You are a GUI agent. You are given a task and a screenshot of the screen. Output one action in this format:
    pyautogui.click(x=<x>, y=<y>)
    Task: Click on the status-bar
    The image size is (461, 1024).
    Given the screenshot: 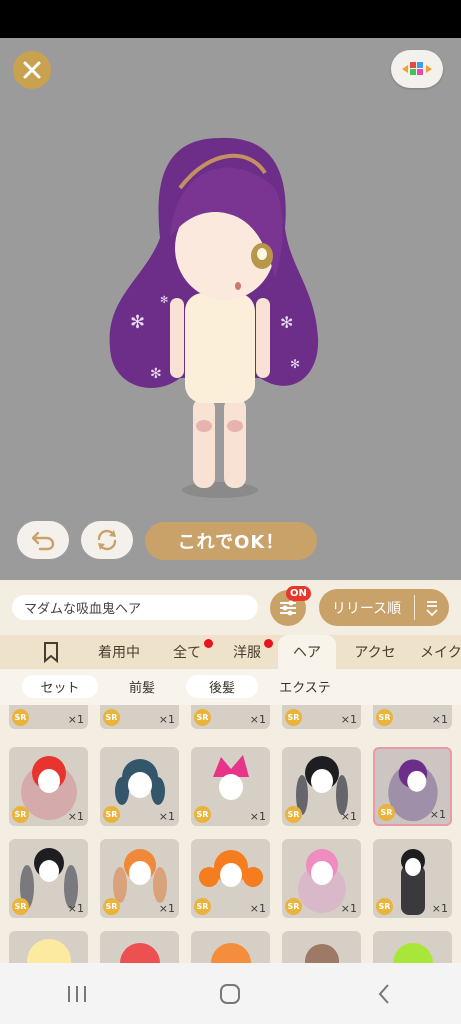 What is the action you would take?
    pyautogui.click(x=230, y=19)
    